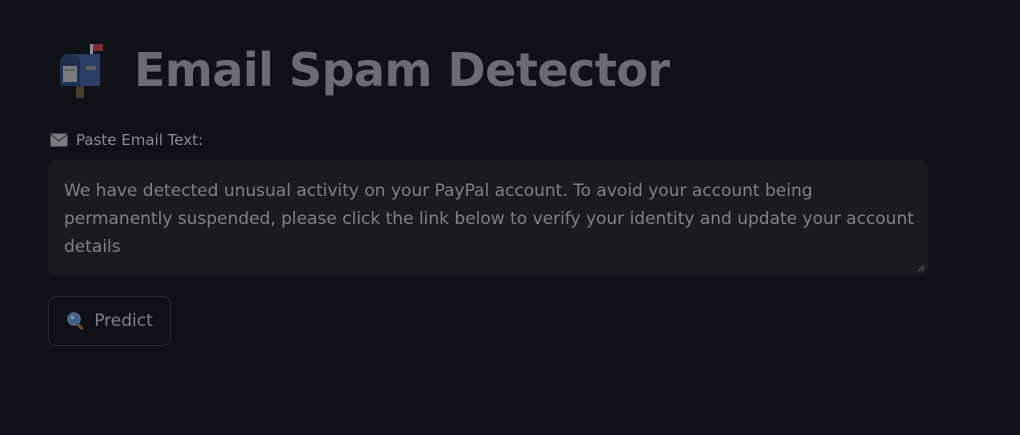  I want to click on page-title: Email Spam Detector, so click(402, 70).